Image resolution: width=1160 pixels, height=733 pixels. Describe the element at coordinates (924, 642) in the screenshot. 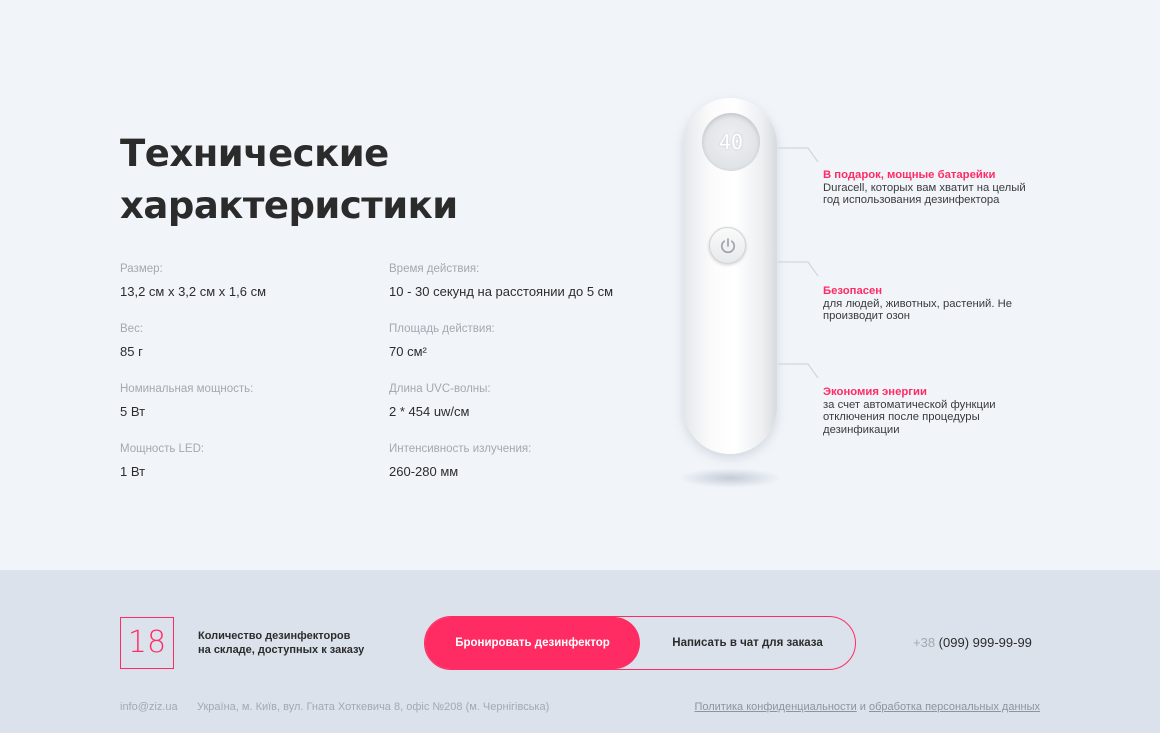

I see `phone-code: +38` at that location.